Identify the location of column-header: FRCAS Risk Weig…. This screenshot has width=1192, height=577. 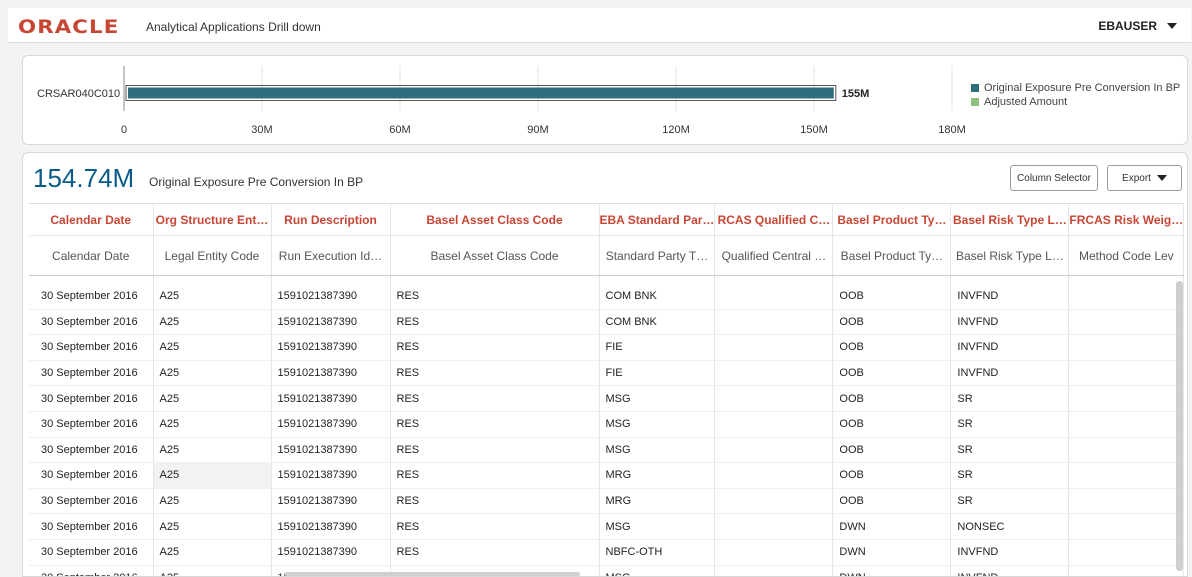
(1126, 219).